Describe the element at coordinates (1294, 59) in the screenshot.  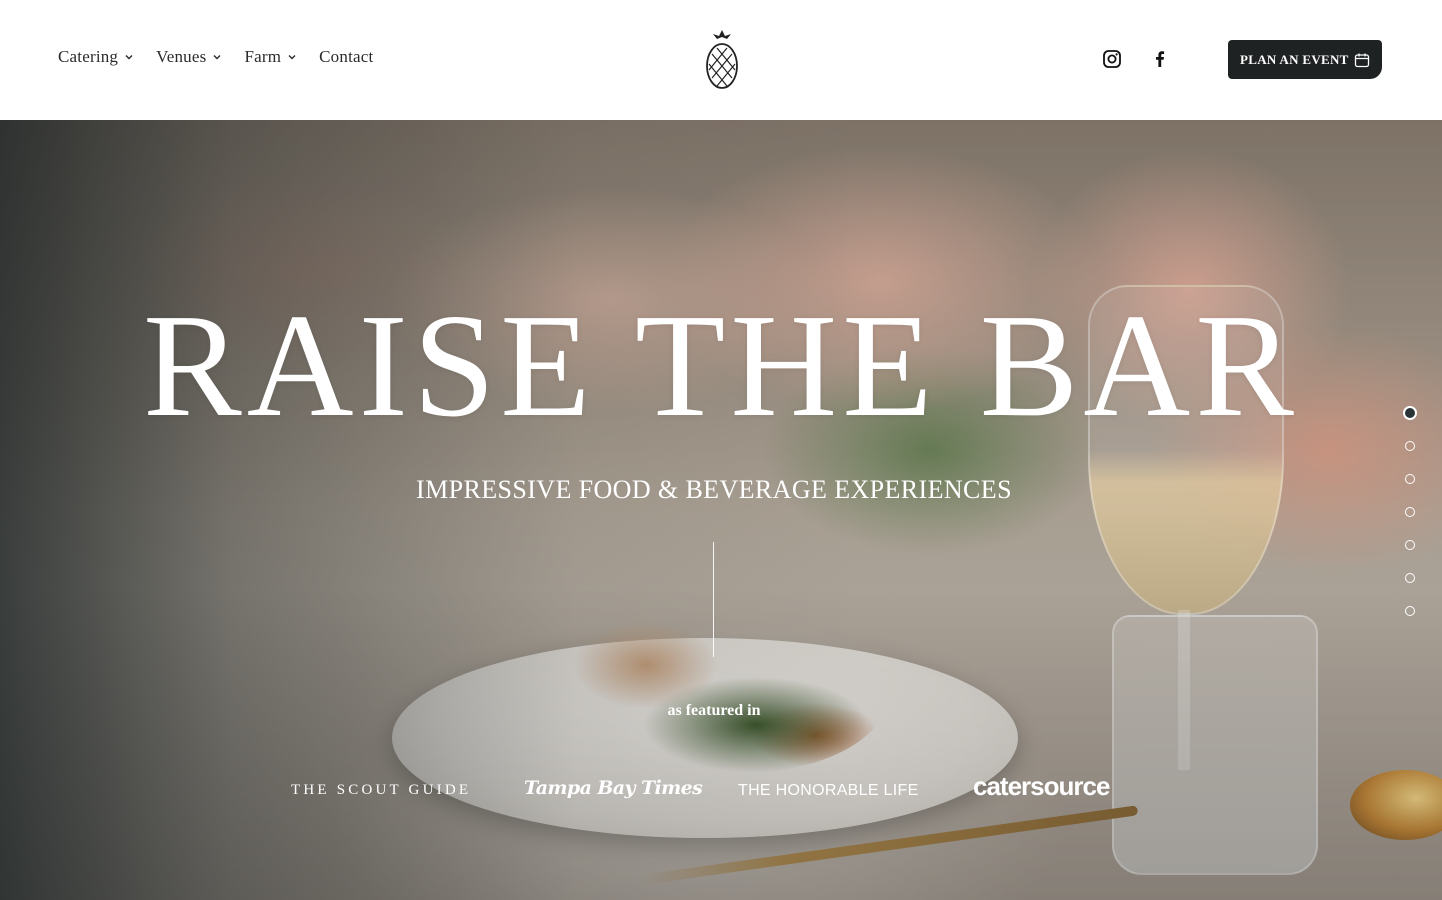
I see `cta-label: PLAN AN EVENT` at that location.